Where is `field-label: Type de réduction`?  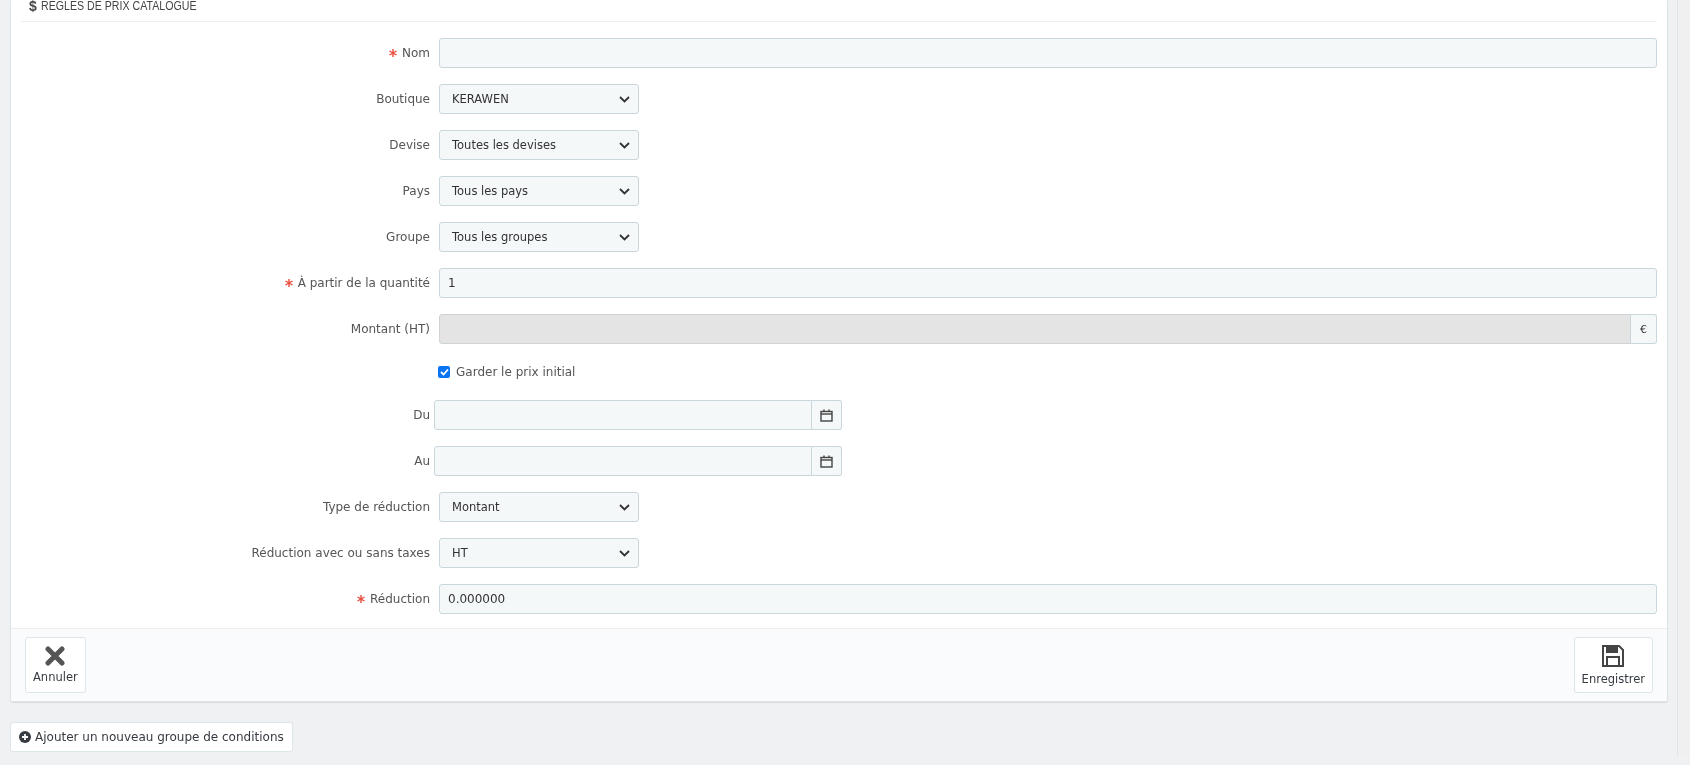 field-label: Type de réduction is located at coordinates (376, 507).